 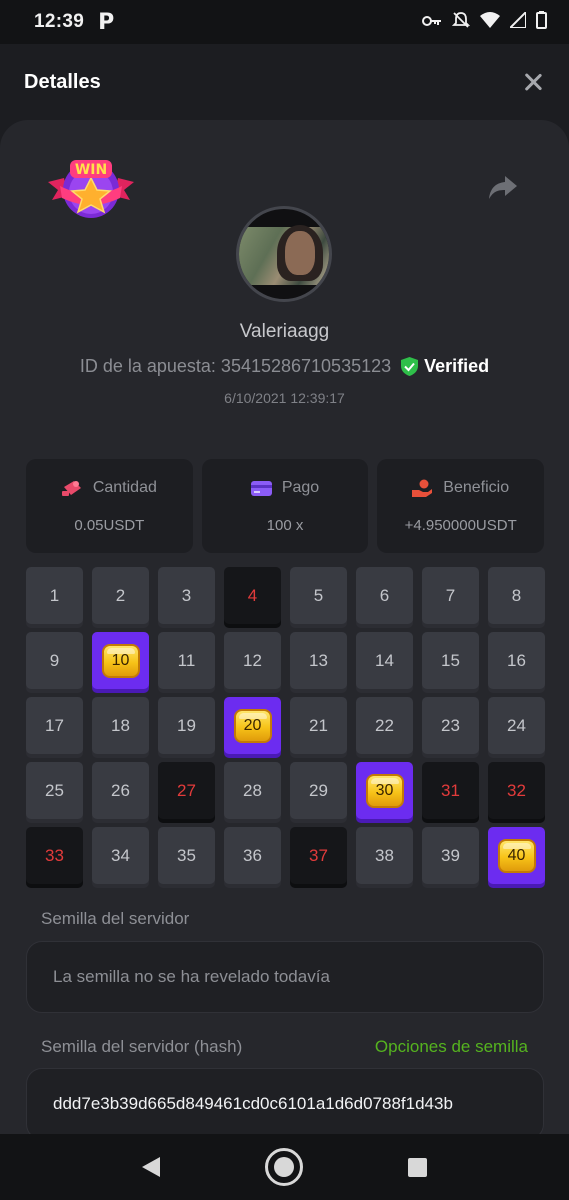 I want to click on grid-cell-27: 27, so click(x=186, y=790).